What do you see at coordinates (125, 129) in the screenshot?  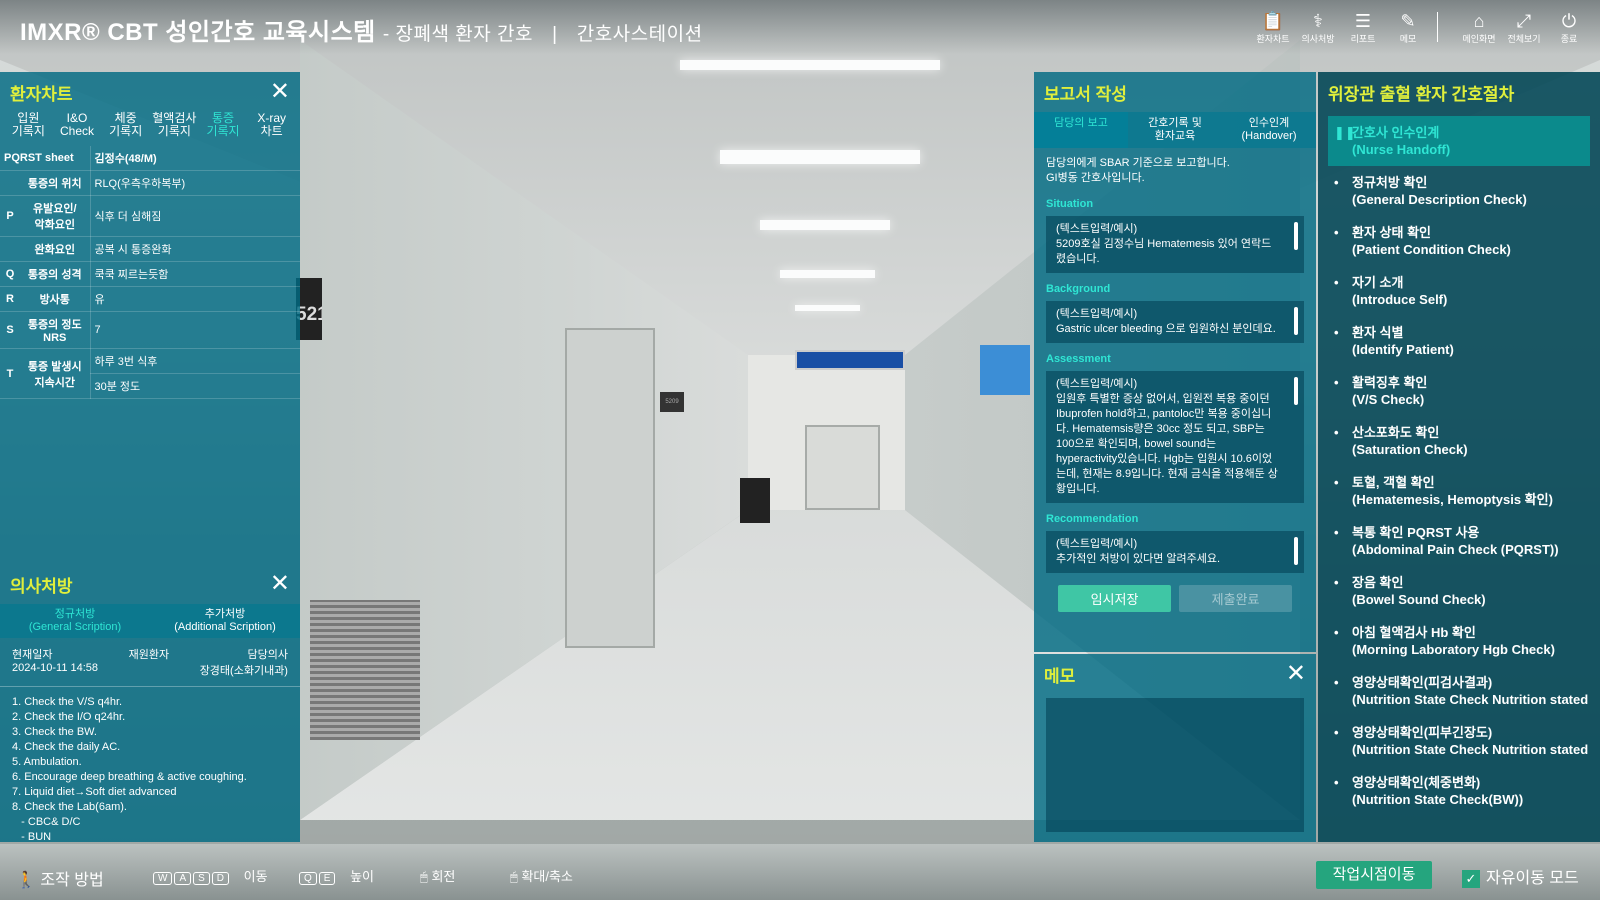 I see `tab-weight: 체중 기록지` at bounding box center [125, 129].